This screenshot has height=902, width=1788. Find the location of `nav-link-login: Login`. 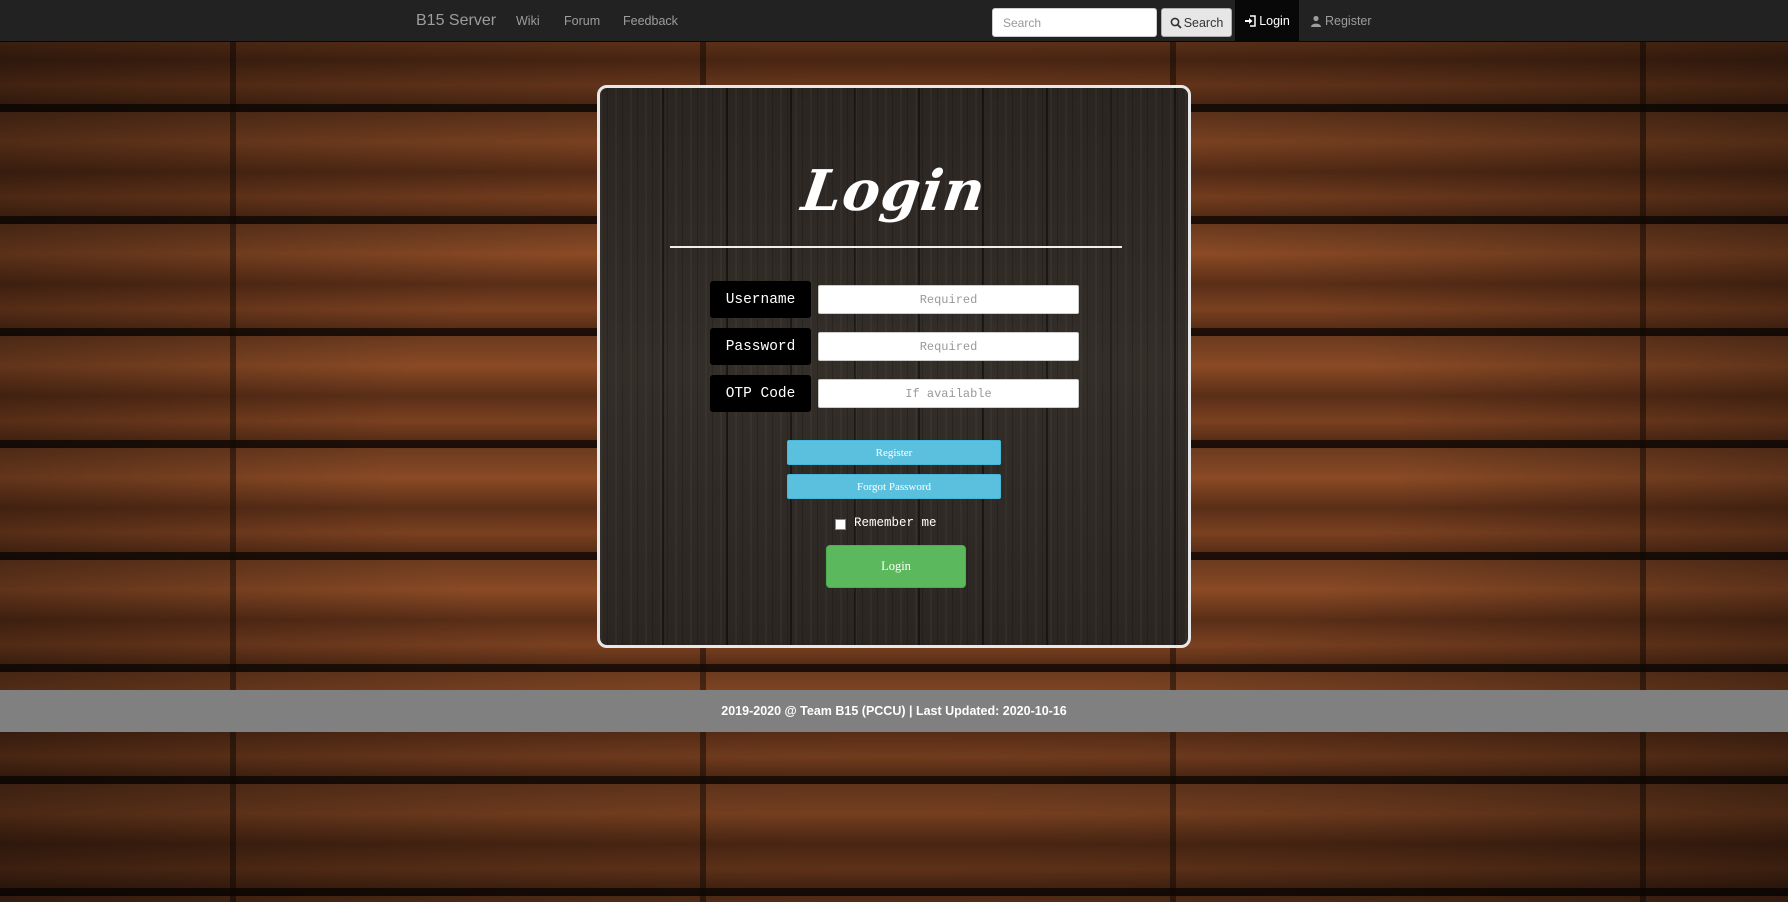

nav-link-login: Login is located at coordinates (1267, 21).